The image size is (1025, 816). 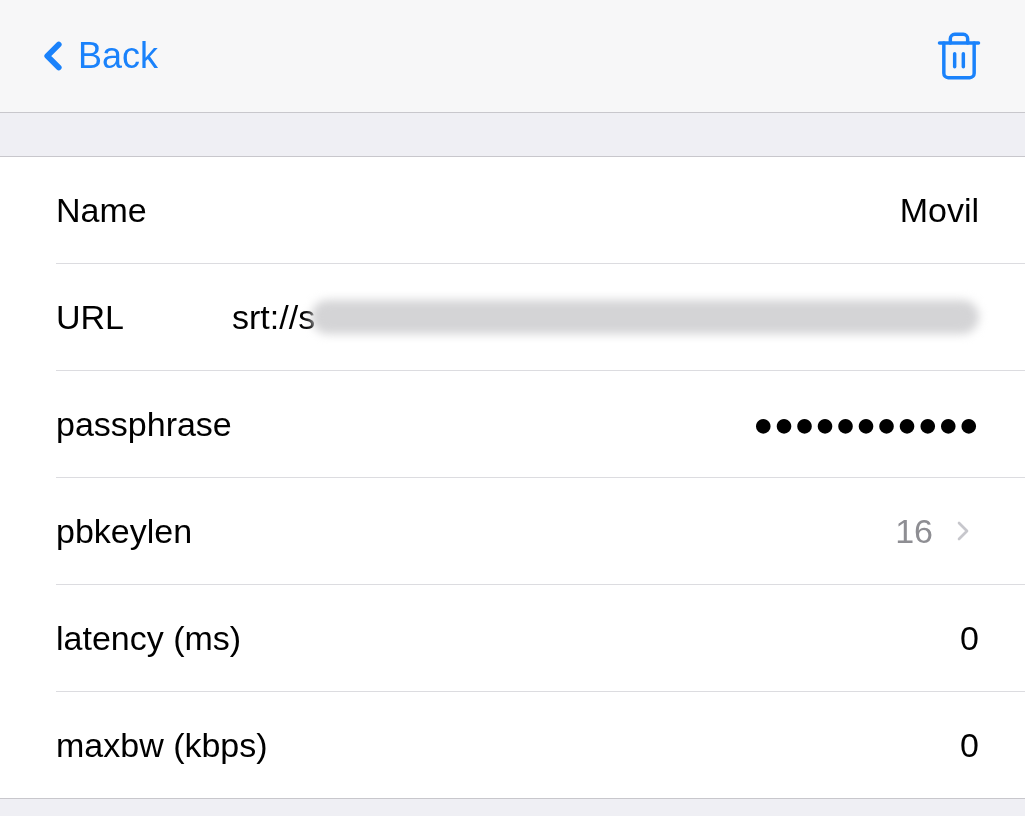 I want to click on row-label: URL, so click(x=90, y=317).